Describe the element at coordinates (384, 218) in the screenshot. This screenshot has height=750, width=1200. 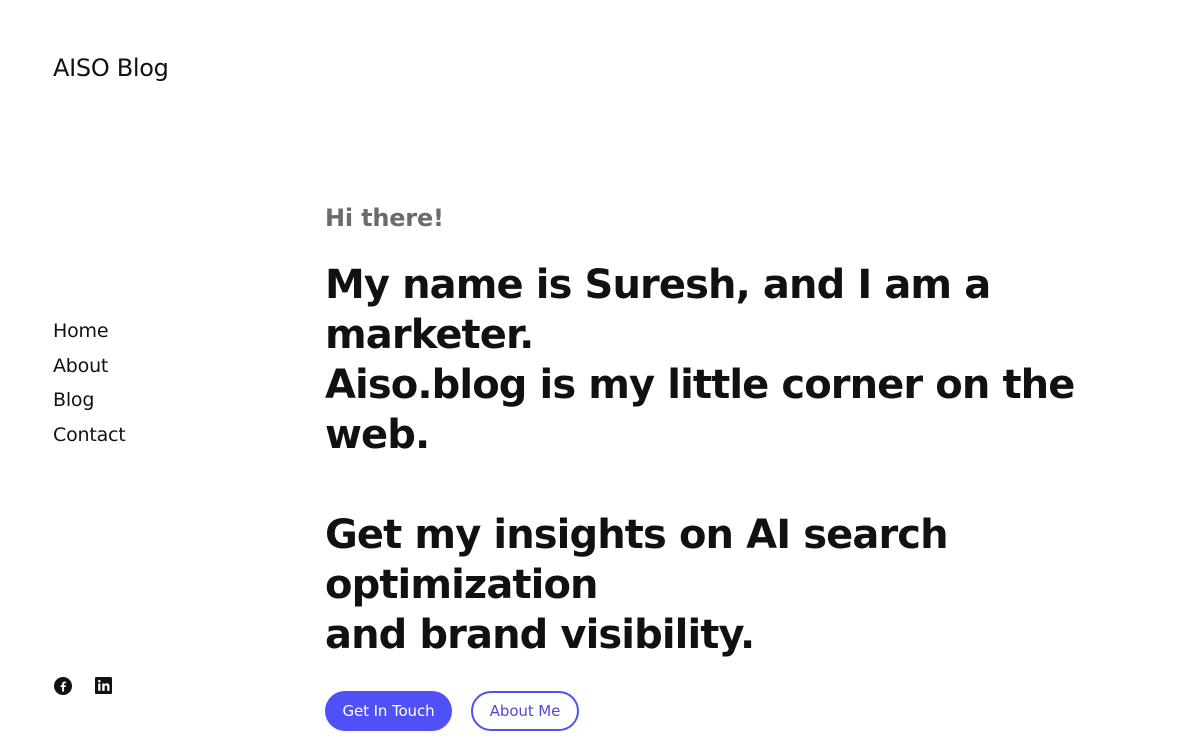
I see `greeting: Hi there!` at that location.